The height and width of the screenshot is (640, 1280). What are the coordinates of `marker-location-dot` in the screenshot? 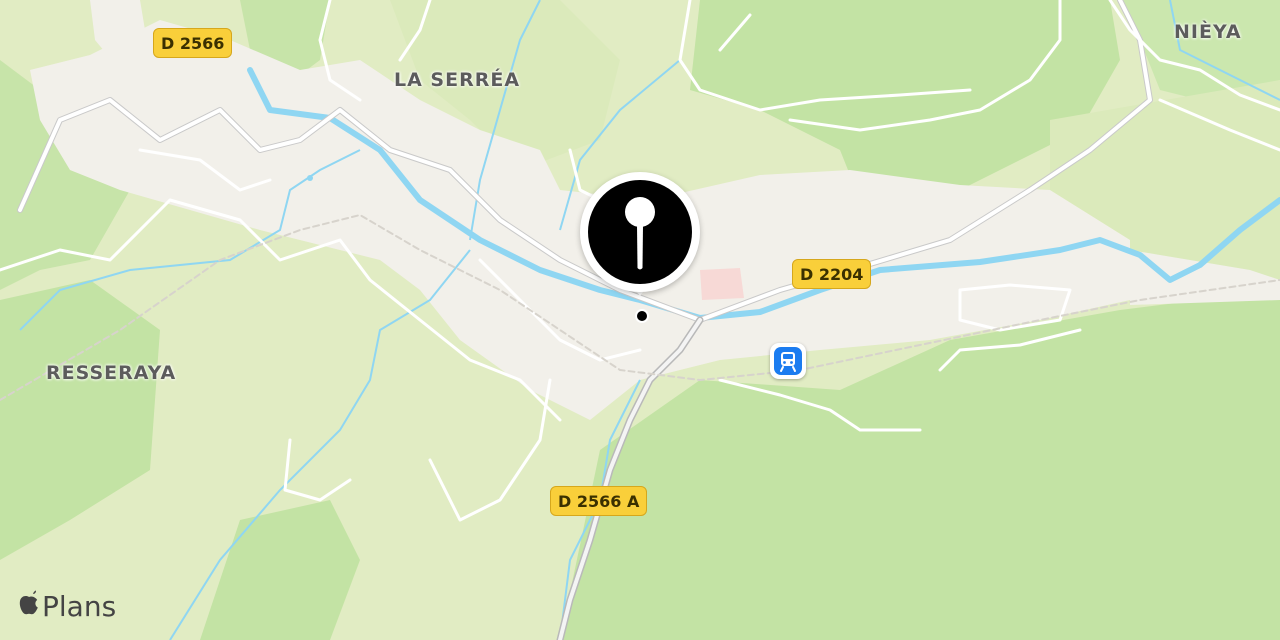 It's located at (642, 316).